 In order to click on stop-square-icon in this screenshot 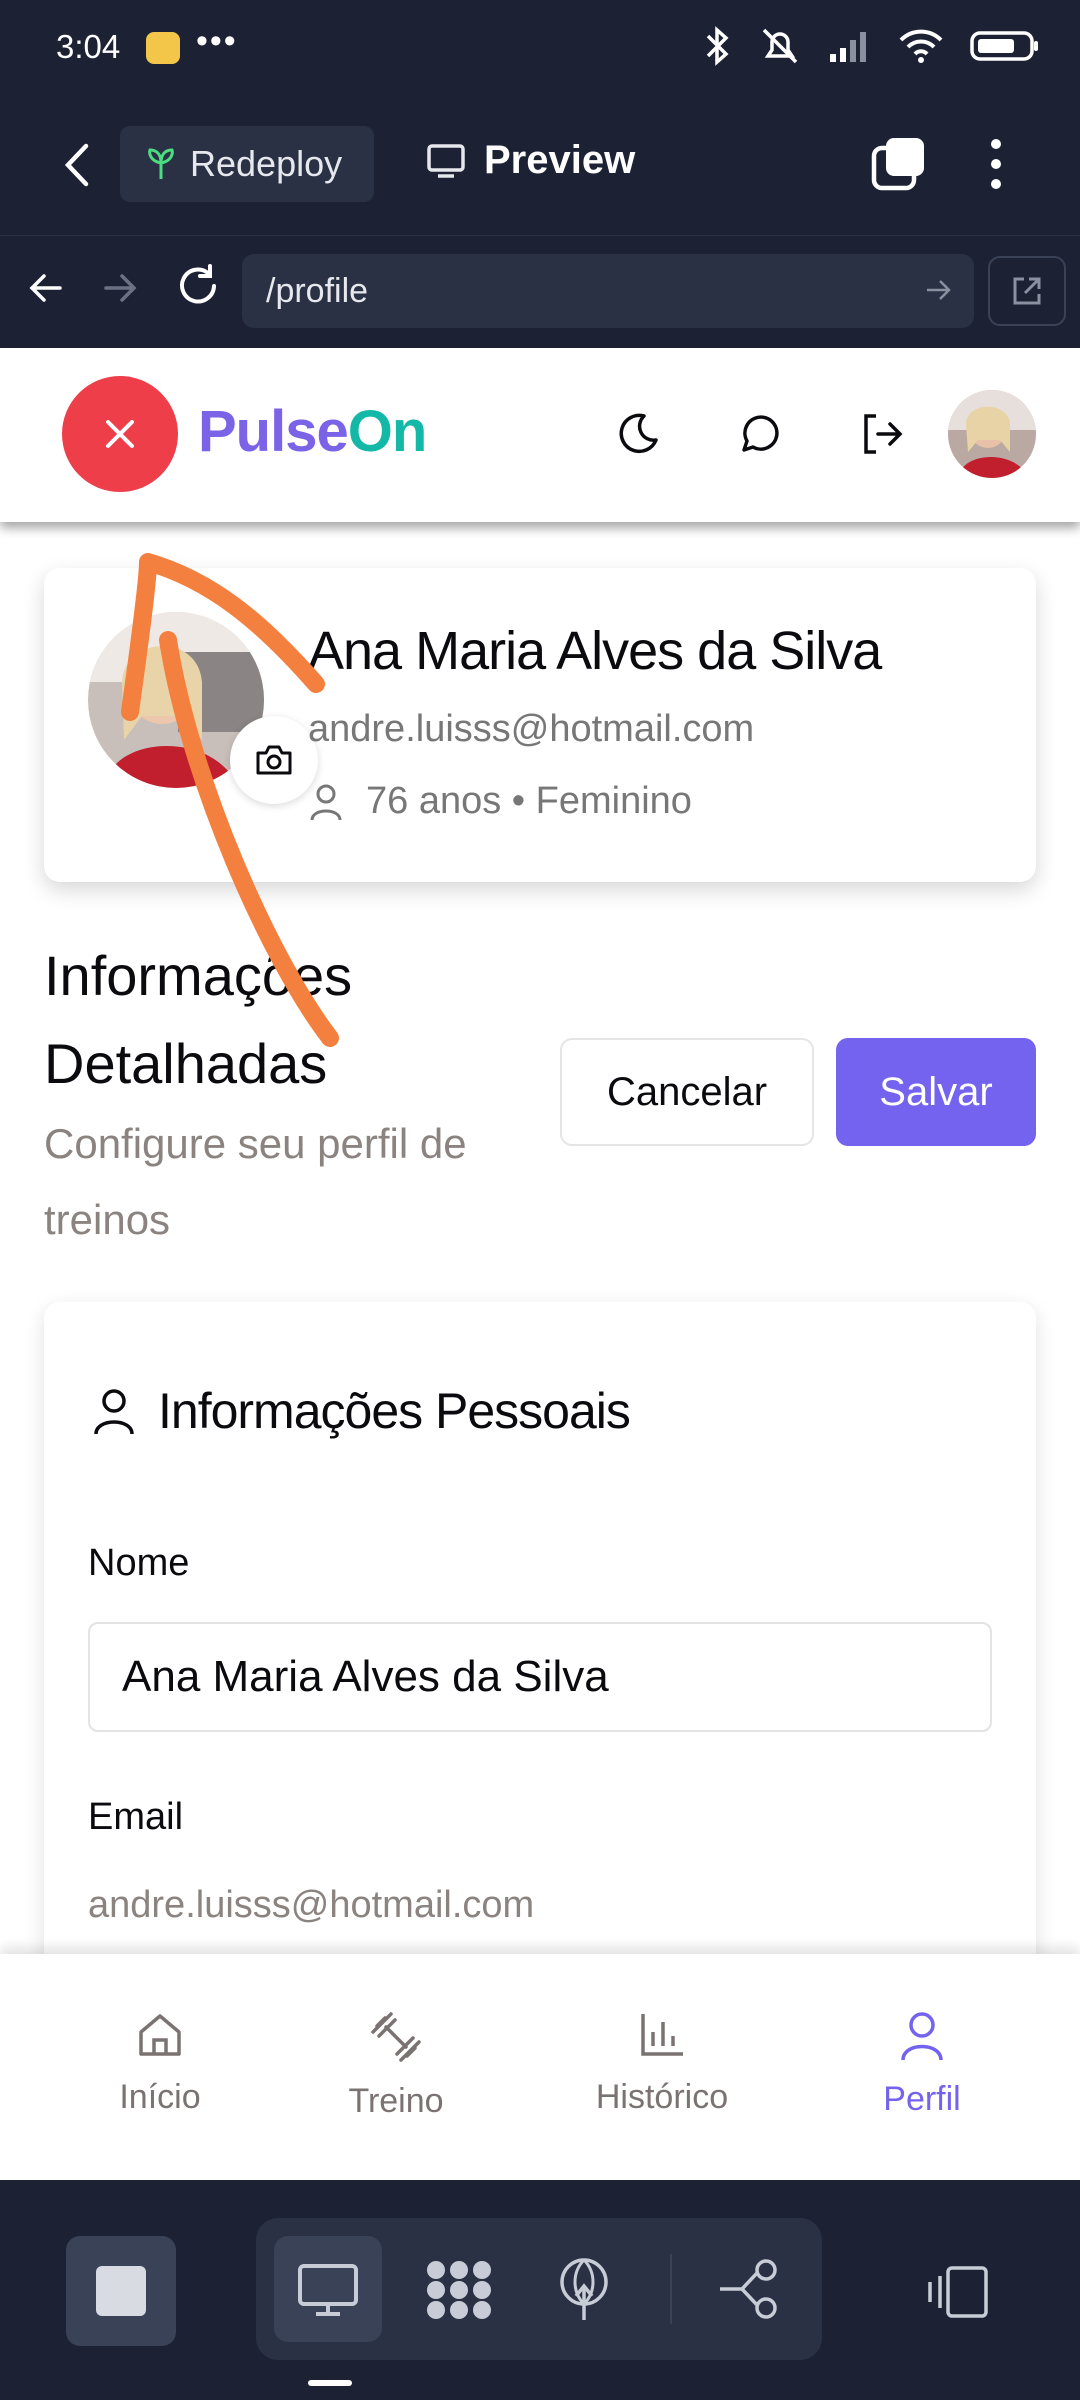, I will do `click(121, 2291)`.